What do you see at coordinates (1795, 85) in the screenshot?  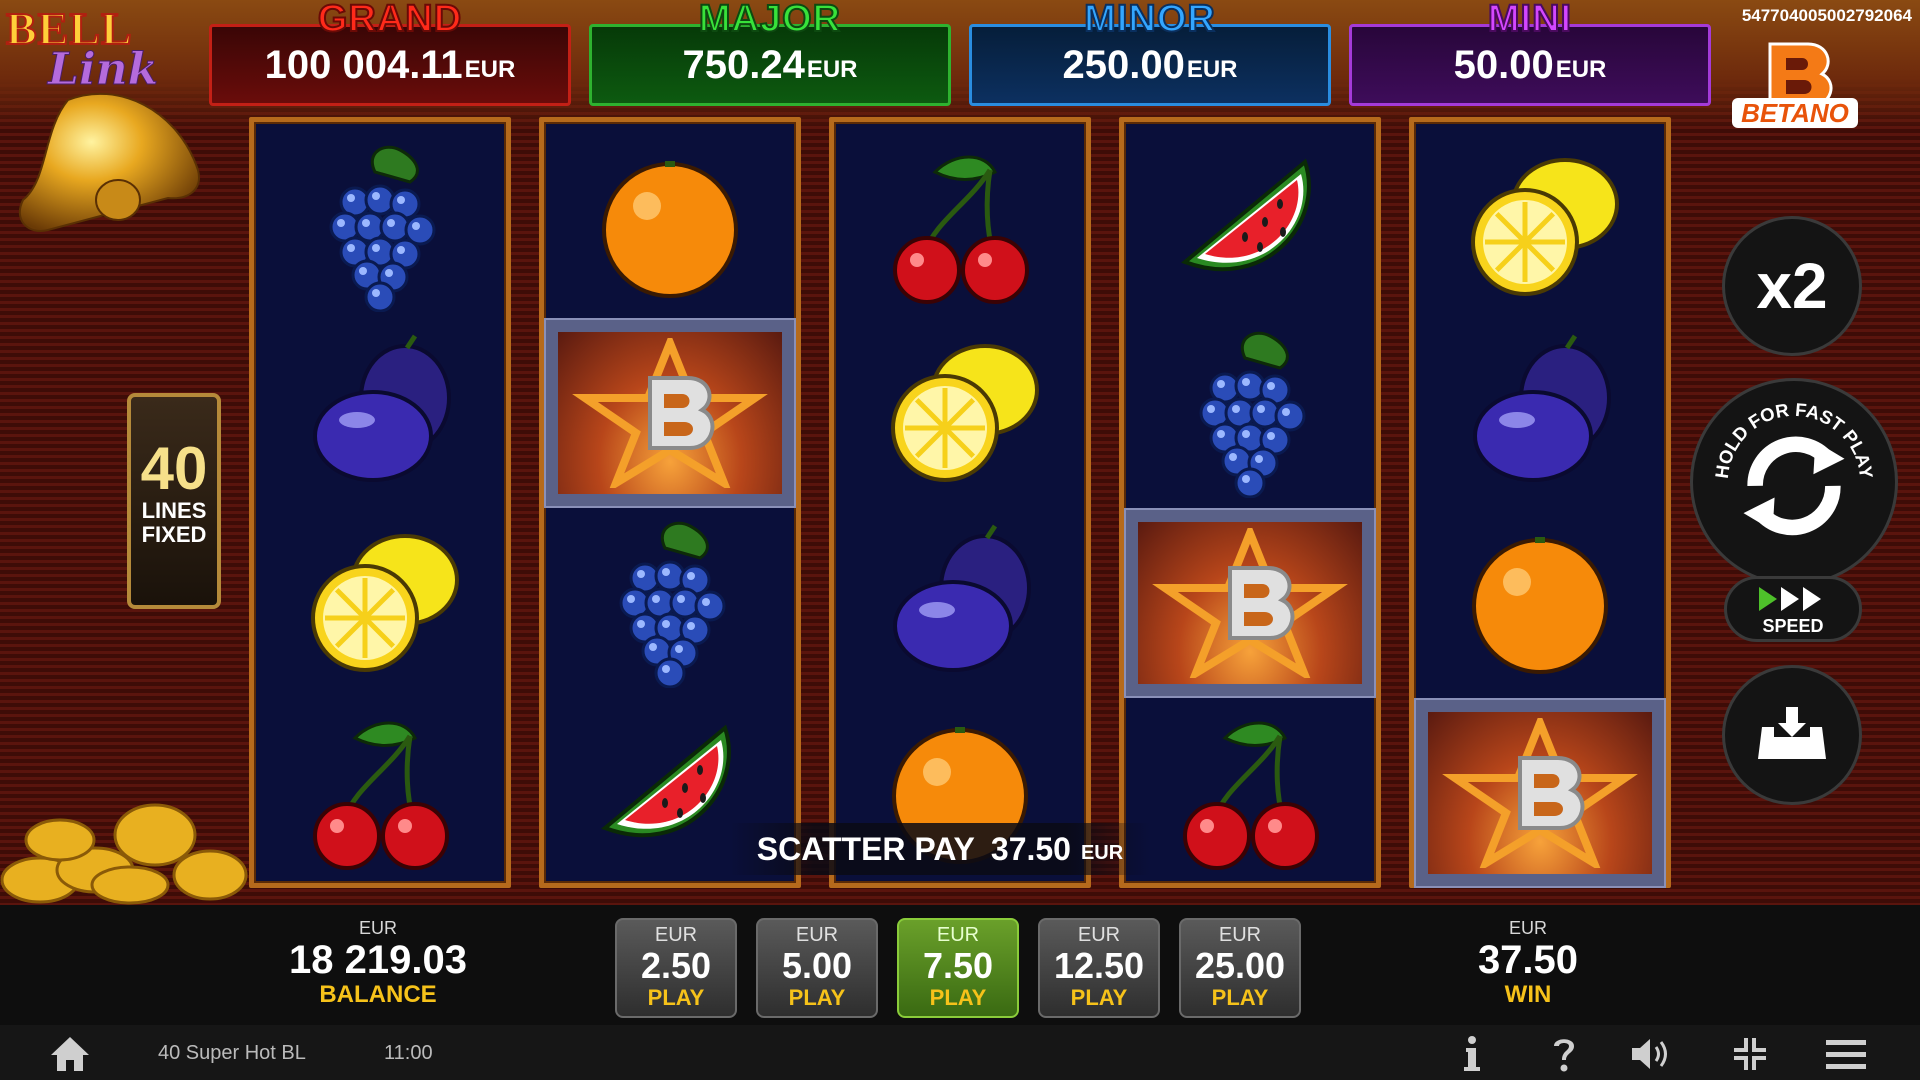 I see `betano-logo: BETANO` at bounding box center [1795, 85].